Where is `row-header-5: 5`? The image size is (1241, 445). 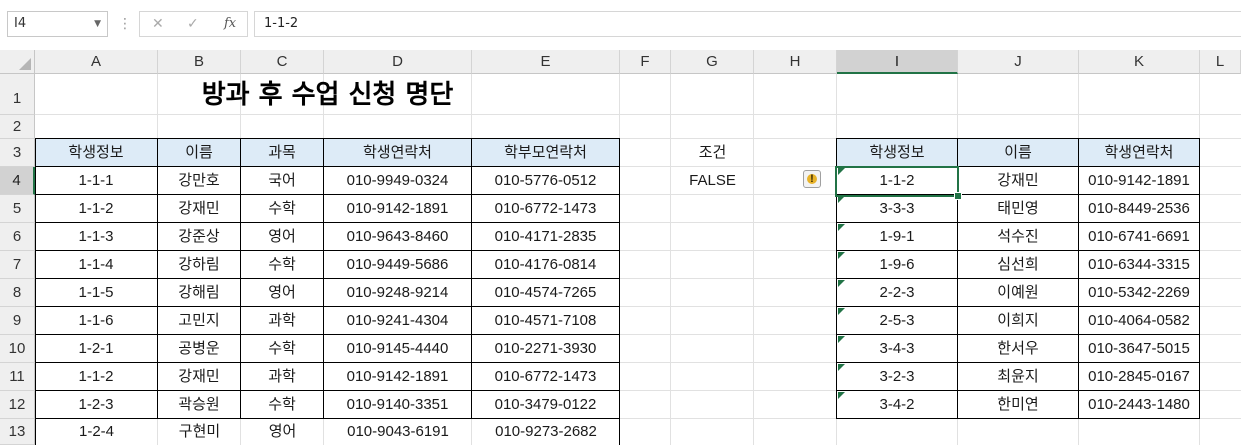 row-header-5: 5 is located at coordinates (17, 209).